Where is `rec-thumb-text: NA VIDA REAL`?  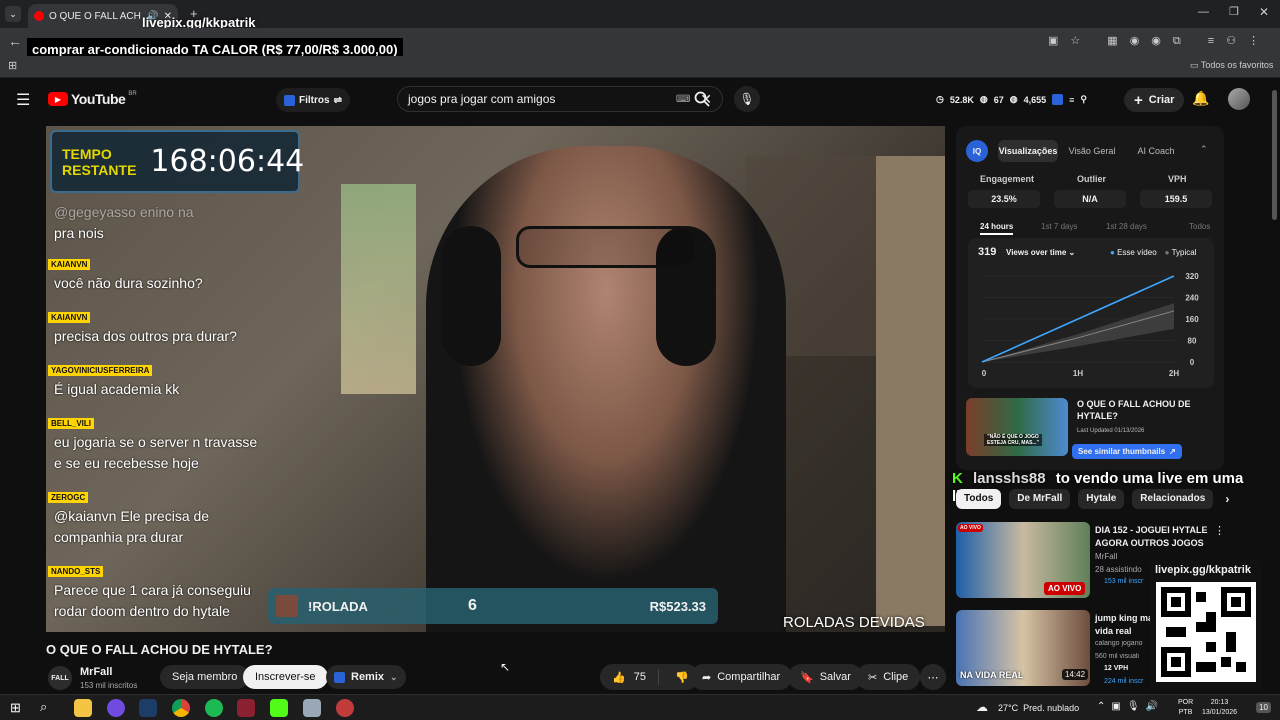 rec-thumb-text: NA VIDA REAL is located at coordinates (992, 675).